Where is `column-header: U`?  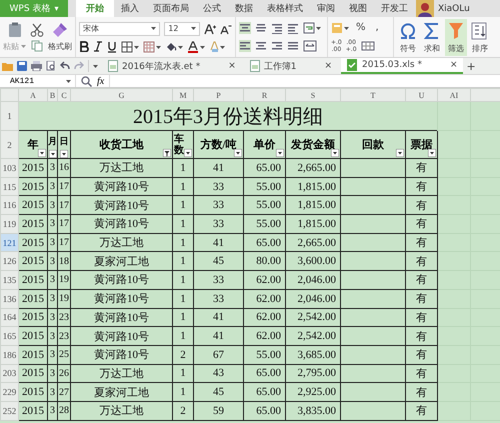
column-header: U is located at coordinates (422, 95).